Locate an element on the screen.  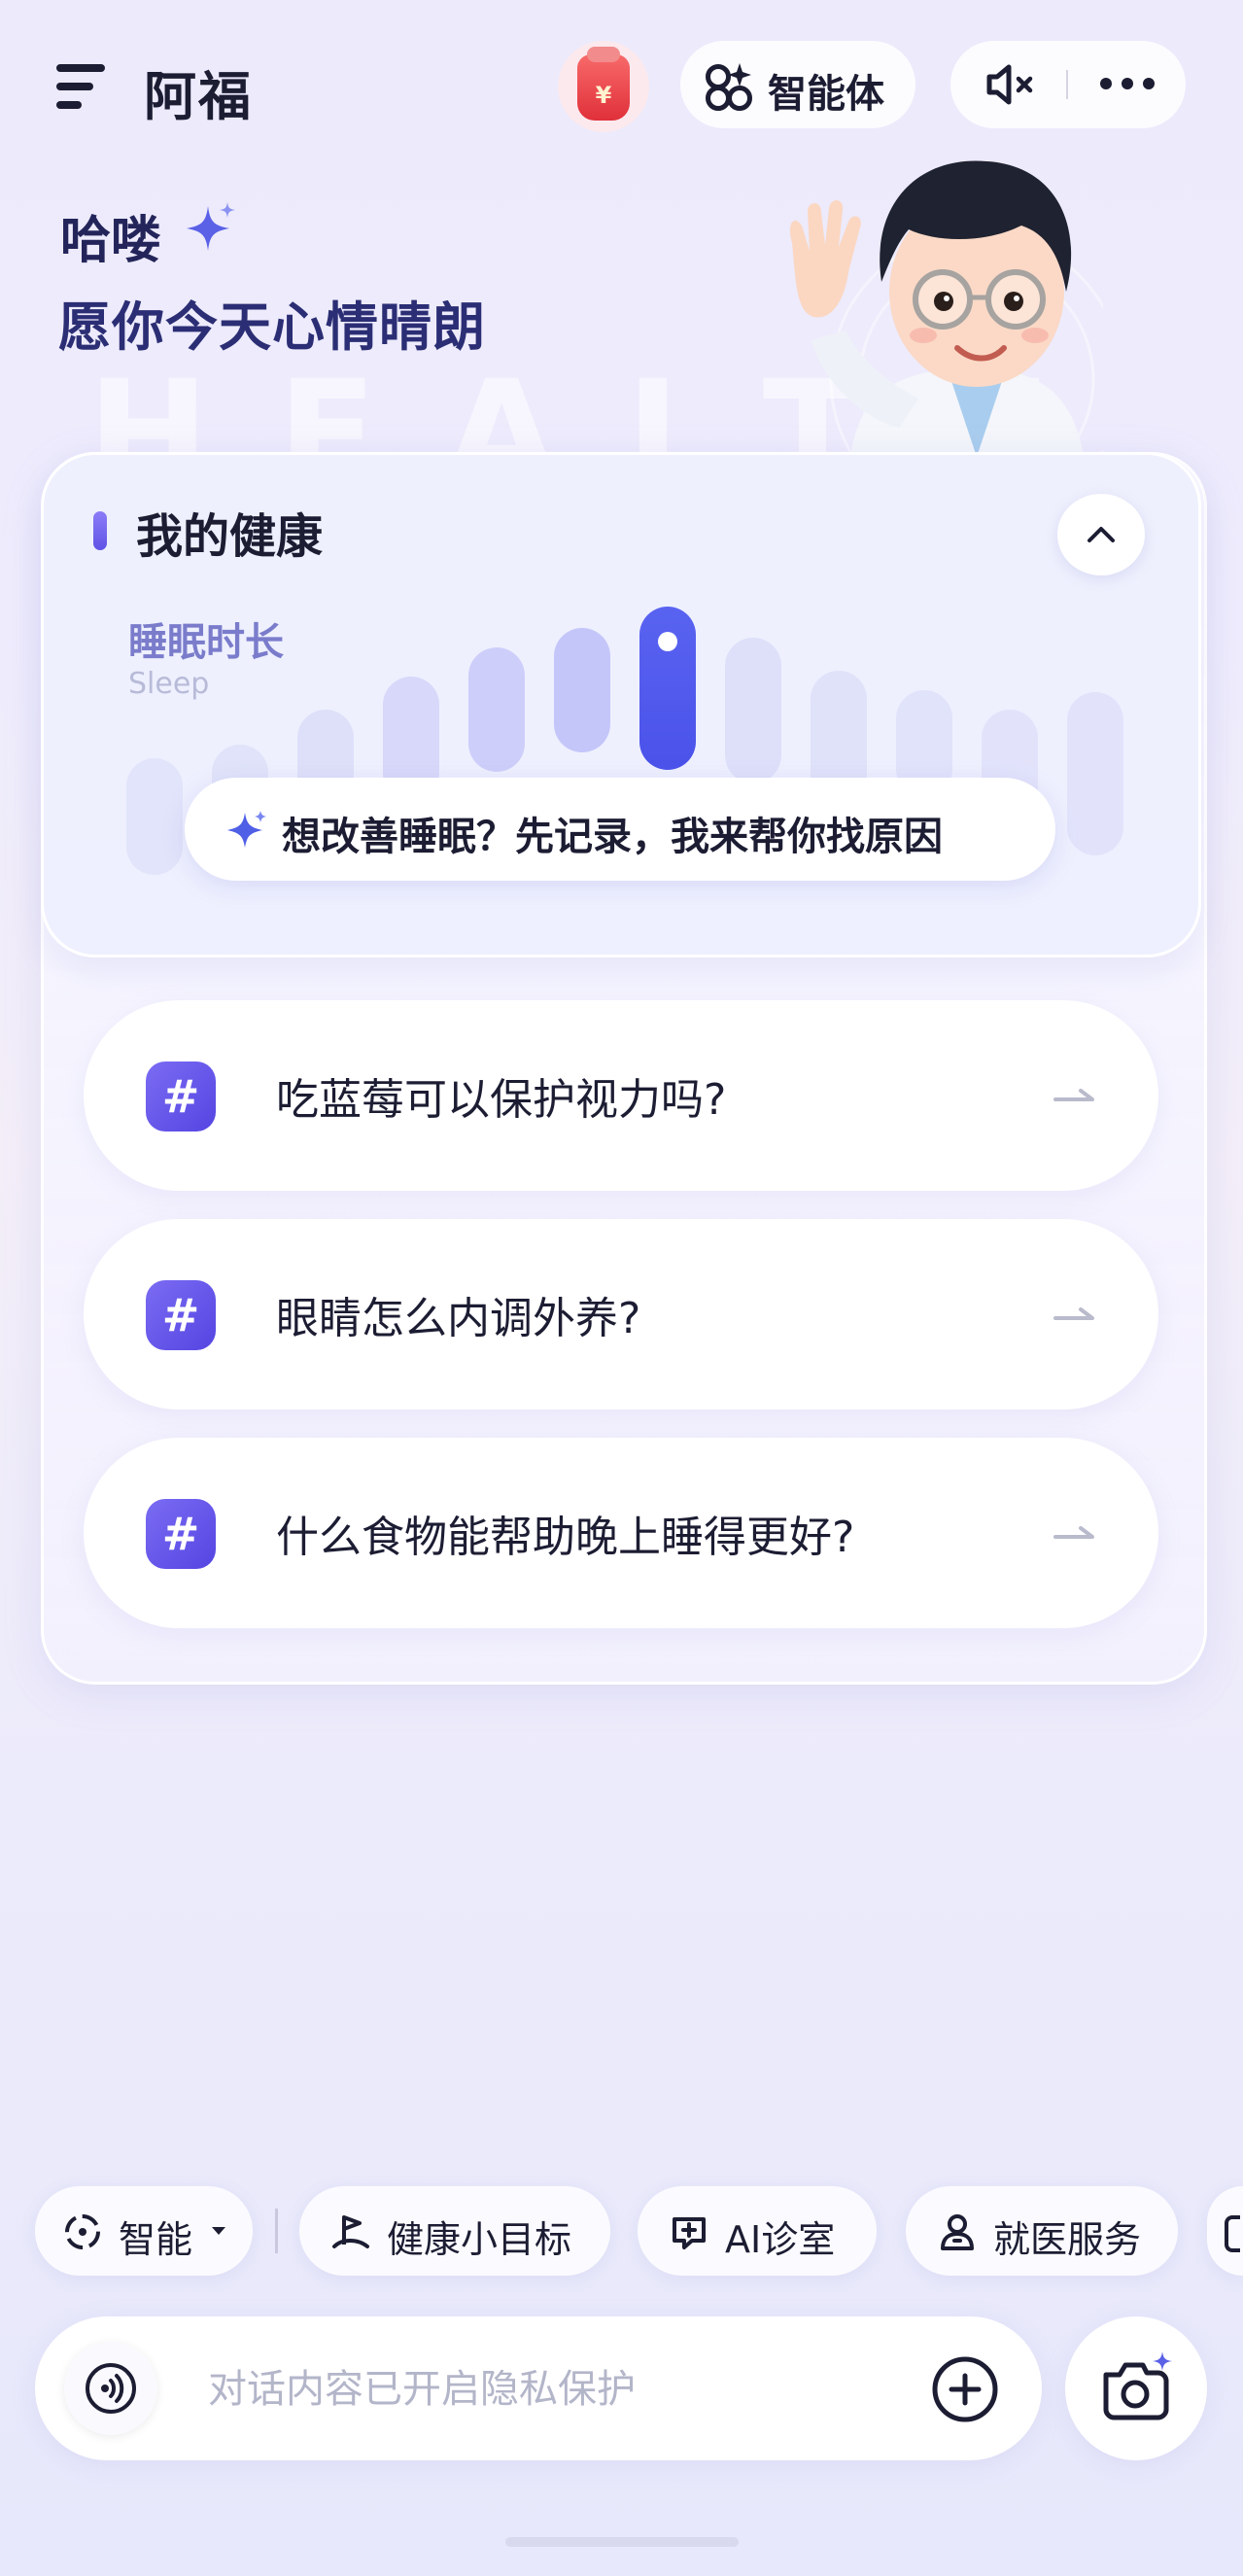
mode-label: 智能 is located at coordinates (156, 2239).